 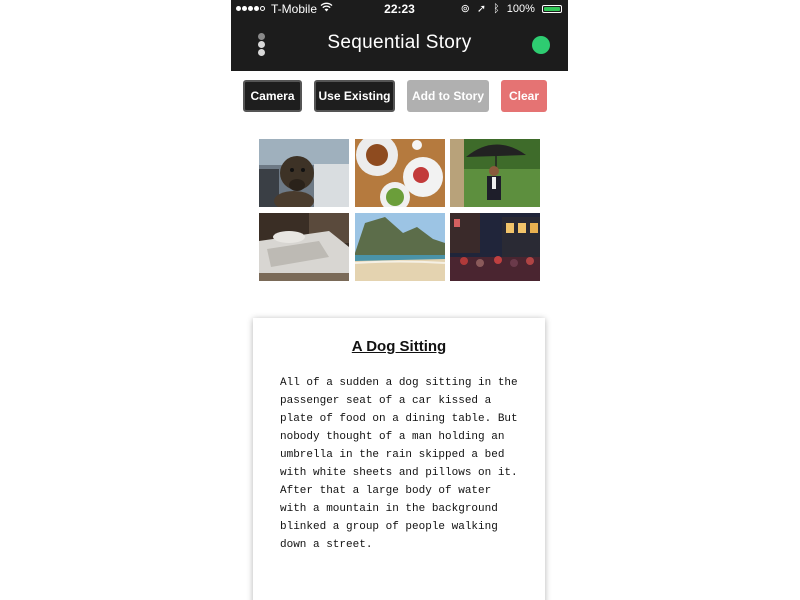 I want to click on battery-percent: 100%, so click(x=520, y=9).